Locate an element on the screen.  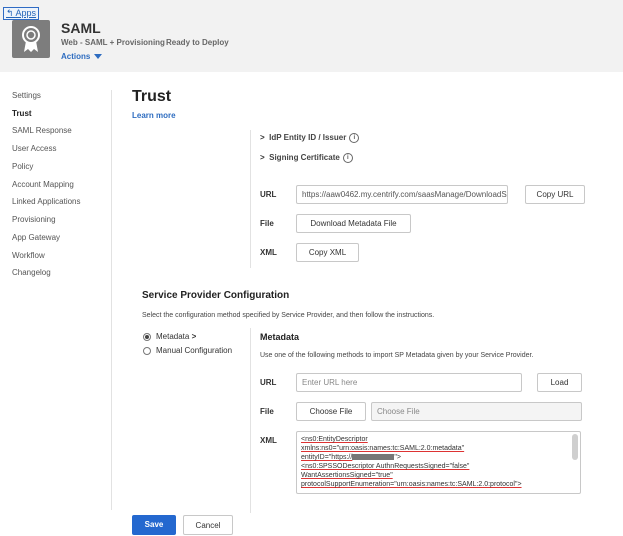
metadata-url-label: URL is located at coordinates (268, 382).